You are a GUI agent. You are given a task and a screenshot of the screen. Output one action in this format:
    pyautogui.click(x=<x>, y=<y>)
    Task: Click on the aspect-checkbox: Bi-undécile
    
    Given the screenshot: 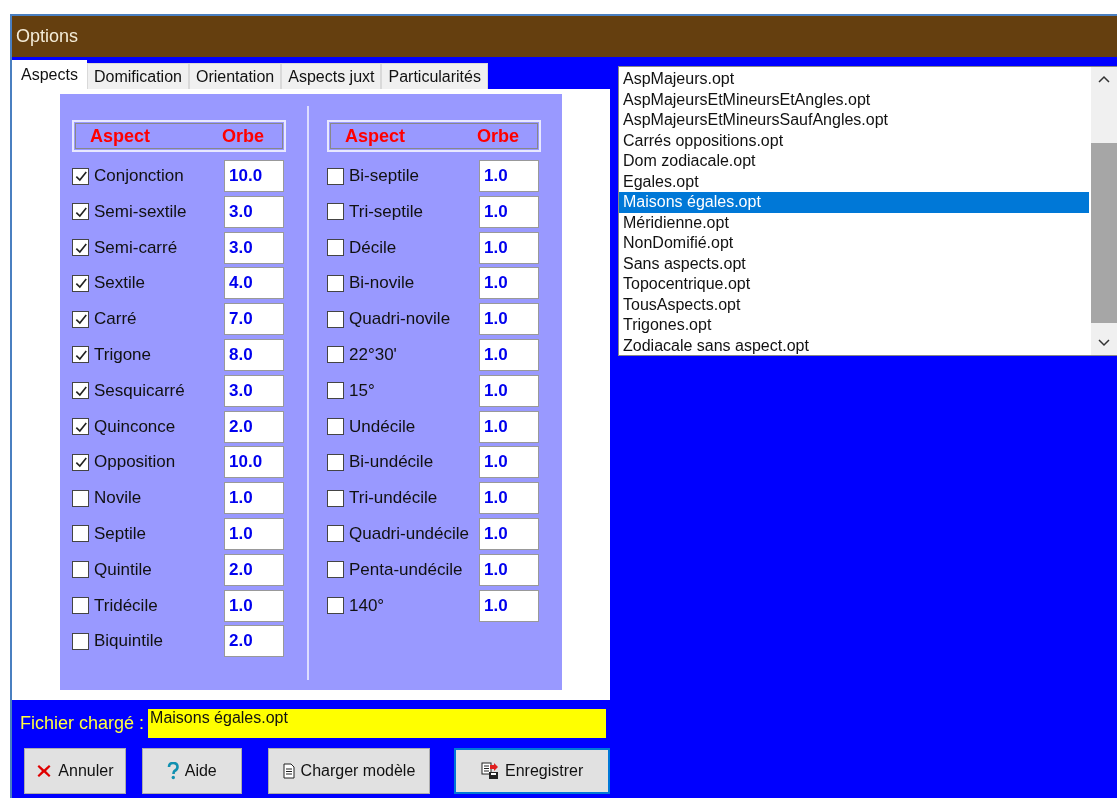 What is the action you would take?
    pyautogui.click(x=380, y=462)
    